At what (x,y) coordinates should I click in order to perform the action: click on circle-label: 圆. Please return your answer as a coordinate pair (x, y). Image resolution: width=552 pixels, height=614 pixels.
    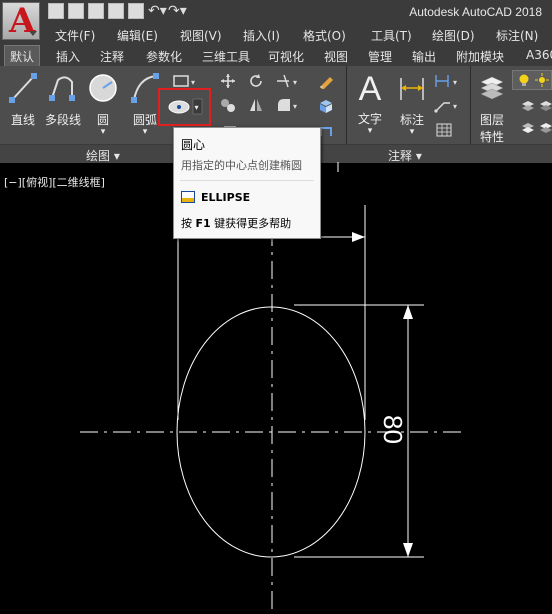
    Looking at the image, I should click on (102, 120).